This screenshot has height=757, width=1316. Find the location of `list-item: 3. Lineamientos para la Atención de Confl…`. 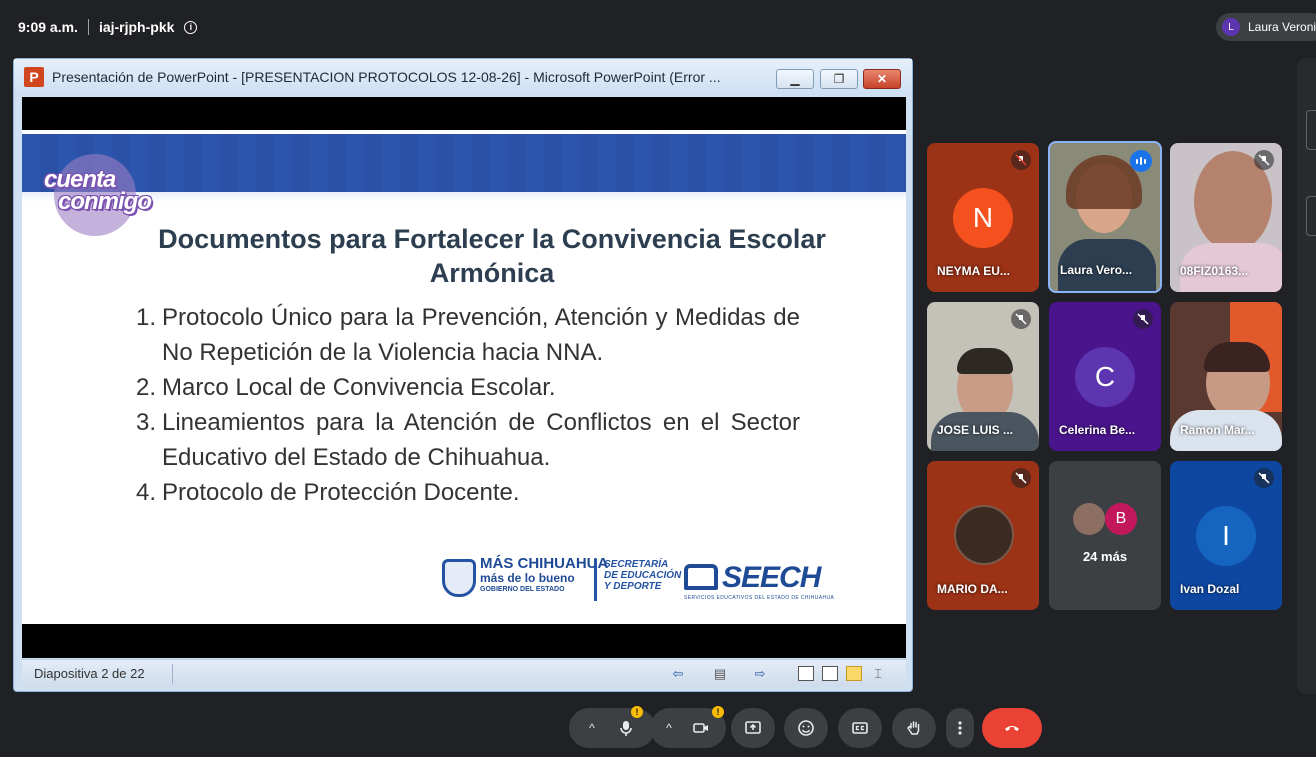

list-item: 3. Lineamientos para la Atención de Confl… is located at coordinates (468, 440).